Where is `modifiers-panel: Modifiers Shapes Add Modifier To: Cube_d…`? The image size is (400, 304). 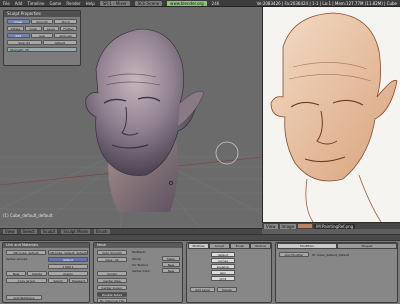 modifiers-panel: Modifiers Shapes Add Modifier To: Cube_d… is located at coordinates (336, 272).